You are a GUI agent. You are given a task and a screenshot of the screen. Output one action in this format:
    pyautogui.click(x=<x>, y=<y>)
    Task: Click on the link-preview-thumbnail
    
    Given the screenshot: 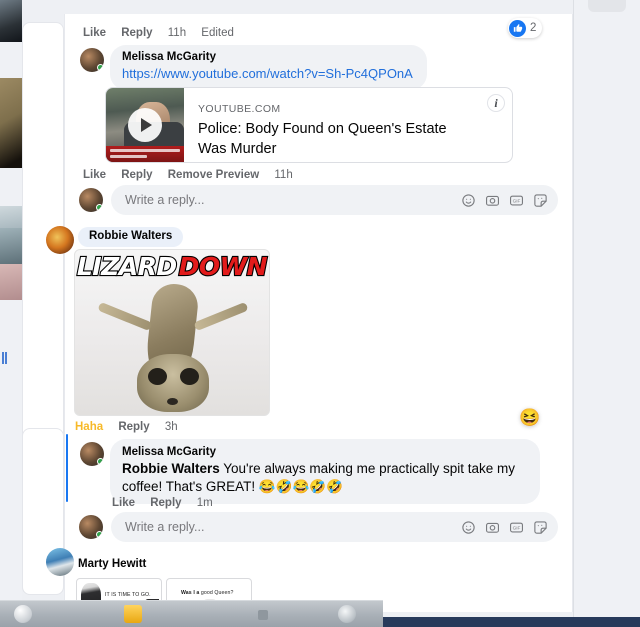 What is the action you would take?
    pyautogui.click(x=145, y=125)
    